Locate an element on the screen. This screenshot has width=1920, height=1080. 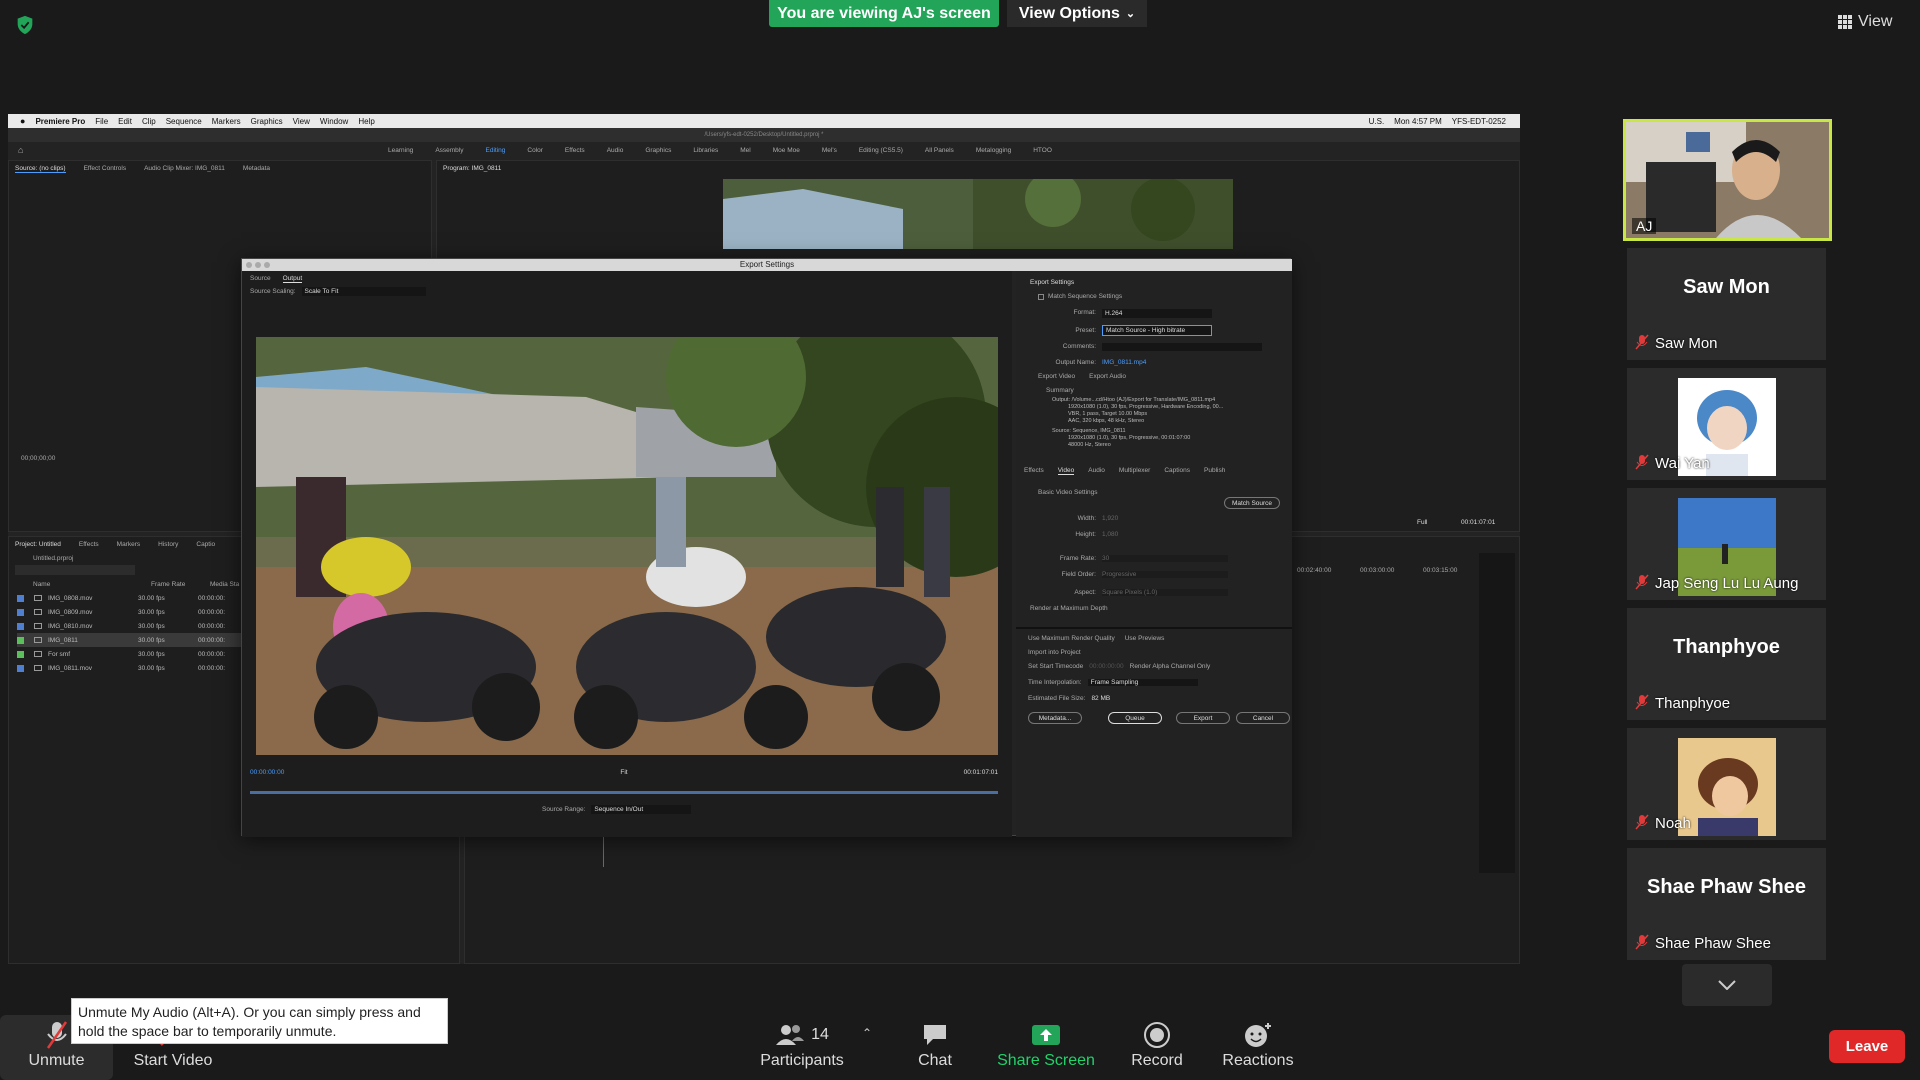
participant-tile-thanphyoe: Thanphyoe Thanphyoe is located at coordinates (1726, 664).